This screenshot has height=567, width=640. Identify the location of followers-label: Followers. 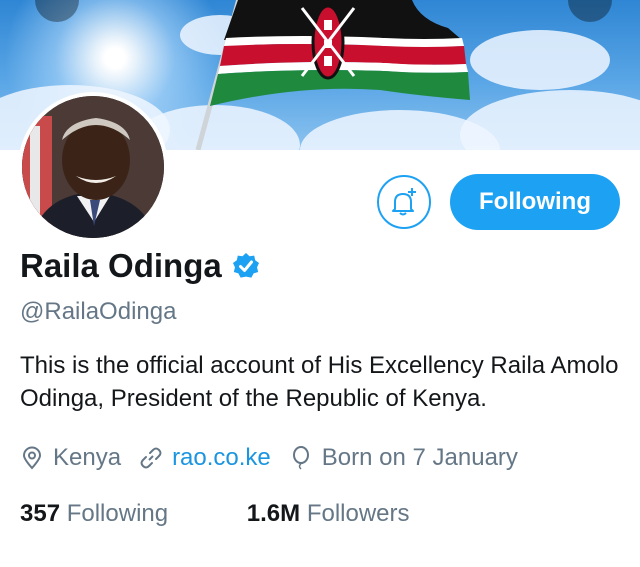
(358, 513).